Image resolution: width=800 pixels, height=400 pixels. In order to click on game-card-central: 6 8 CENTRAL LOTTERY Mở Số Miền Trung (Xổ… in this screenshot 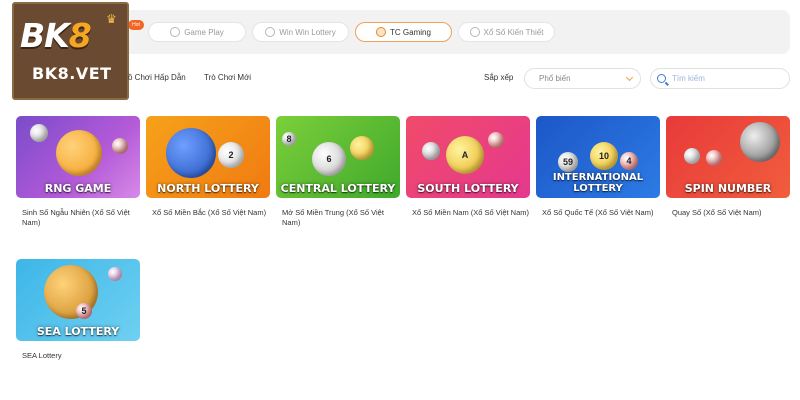, I will do `click(338, 172)`.